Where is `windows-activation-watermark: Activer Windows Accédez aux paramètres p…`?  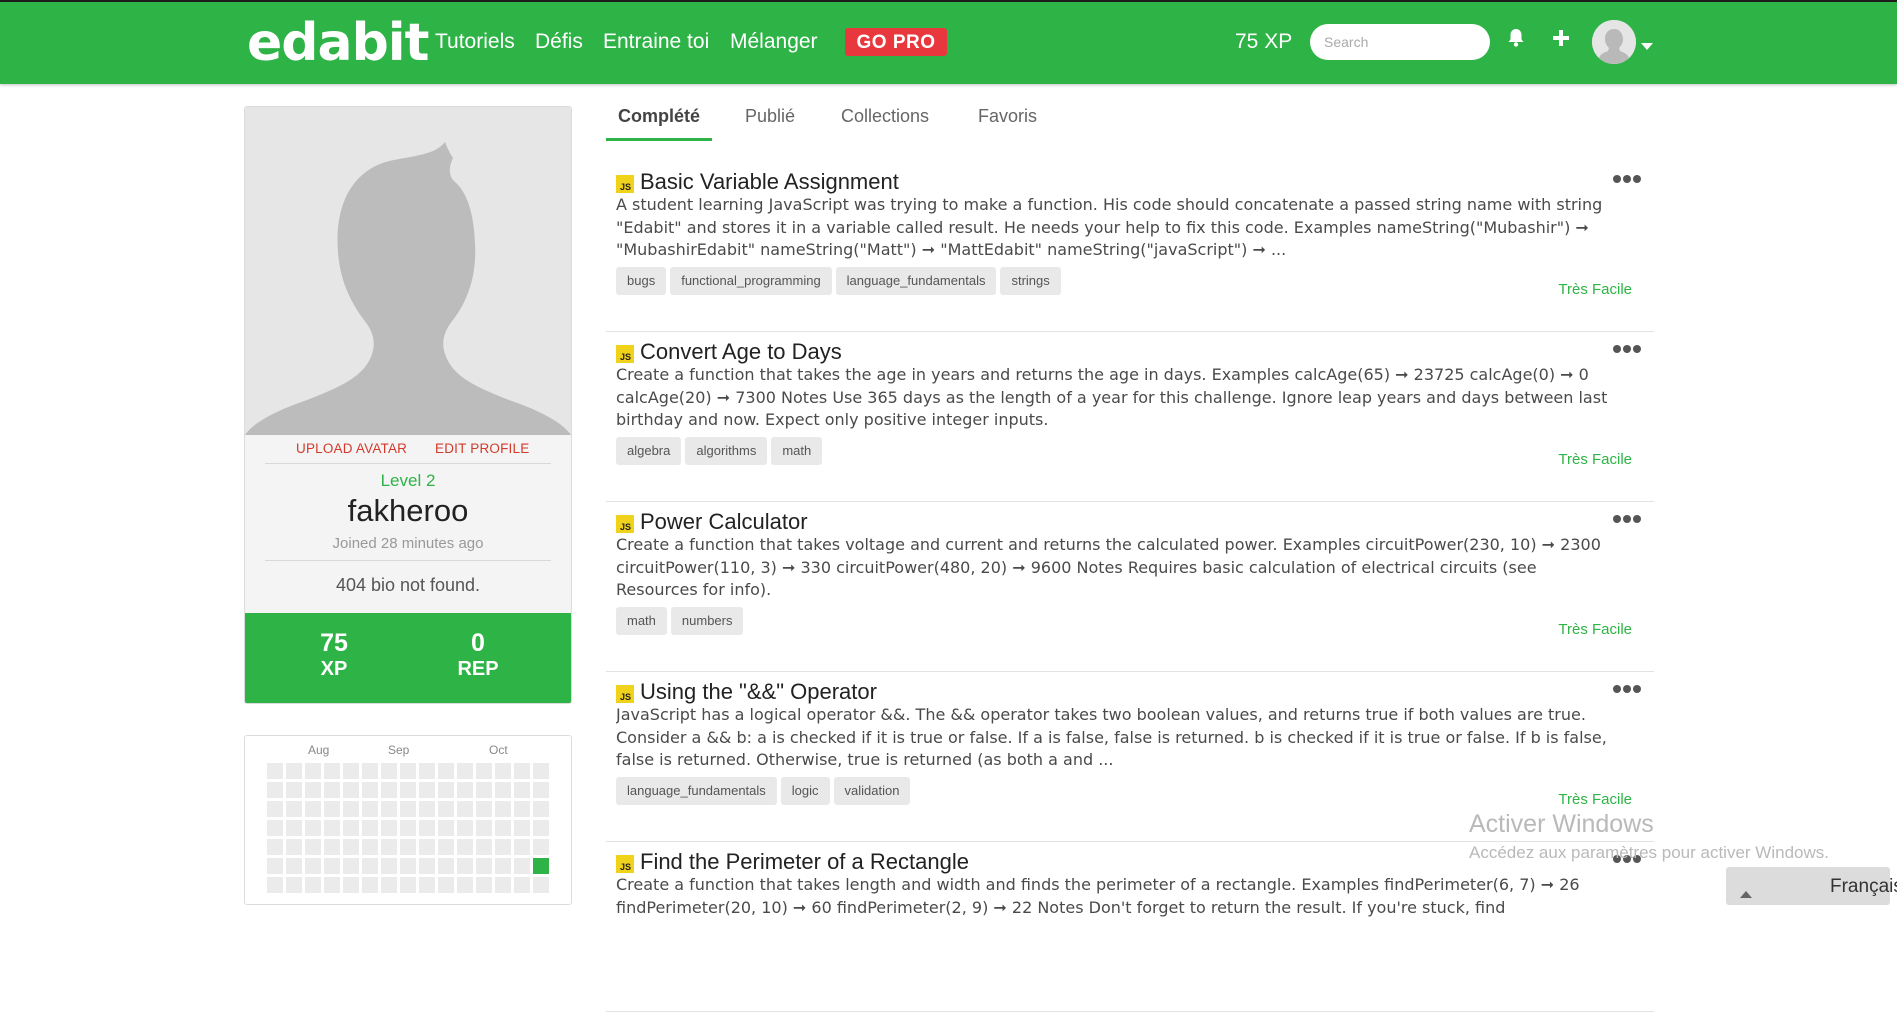
windows-activation-watermark: Activer Windows Accédez aux paramètres p… is located at coordinates (1649, 836).